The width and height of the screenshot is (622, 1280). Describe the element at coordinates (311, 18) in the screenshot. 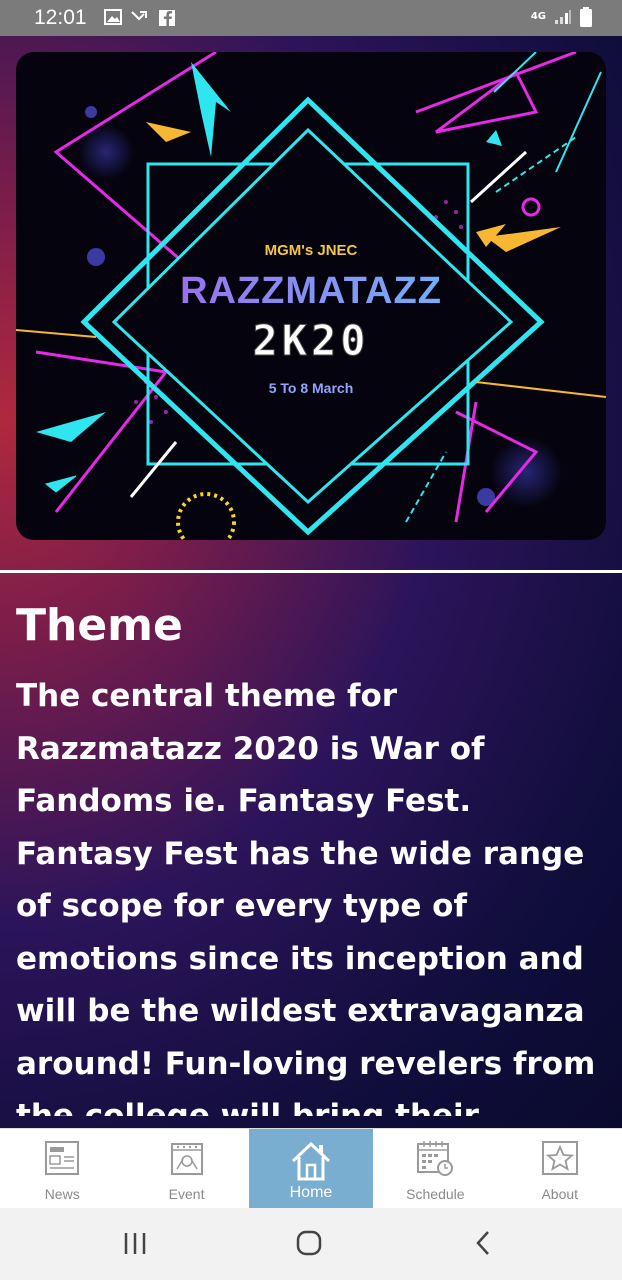

I see `status-bar: 12:01 4G` at that location.